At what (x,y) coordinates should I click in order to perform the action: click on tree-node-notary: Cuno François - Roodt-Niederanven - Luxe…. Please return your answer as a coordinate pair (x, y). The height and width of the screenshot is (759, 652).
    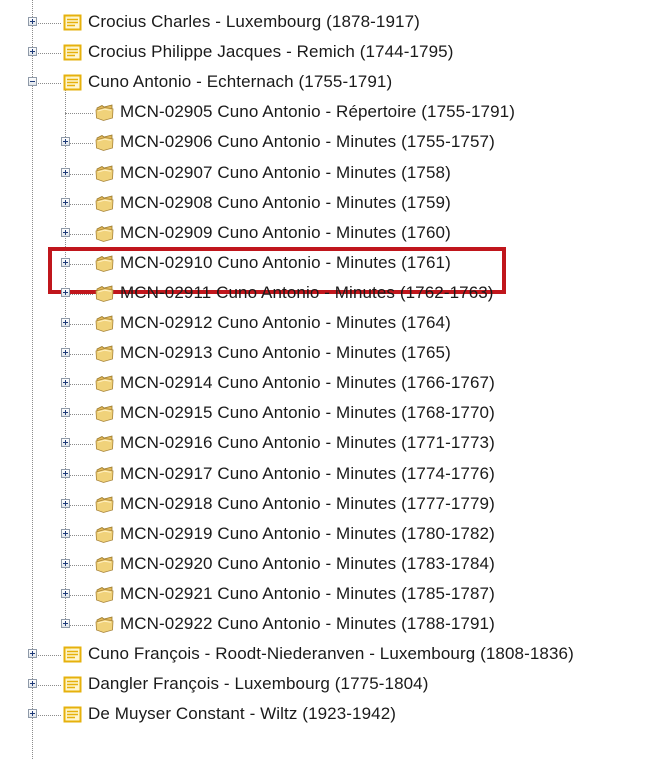
    Looking at the image, I should click on (326, 655).